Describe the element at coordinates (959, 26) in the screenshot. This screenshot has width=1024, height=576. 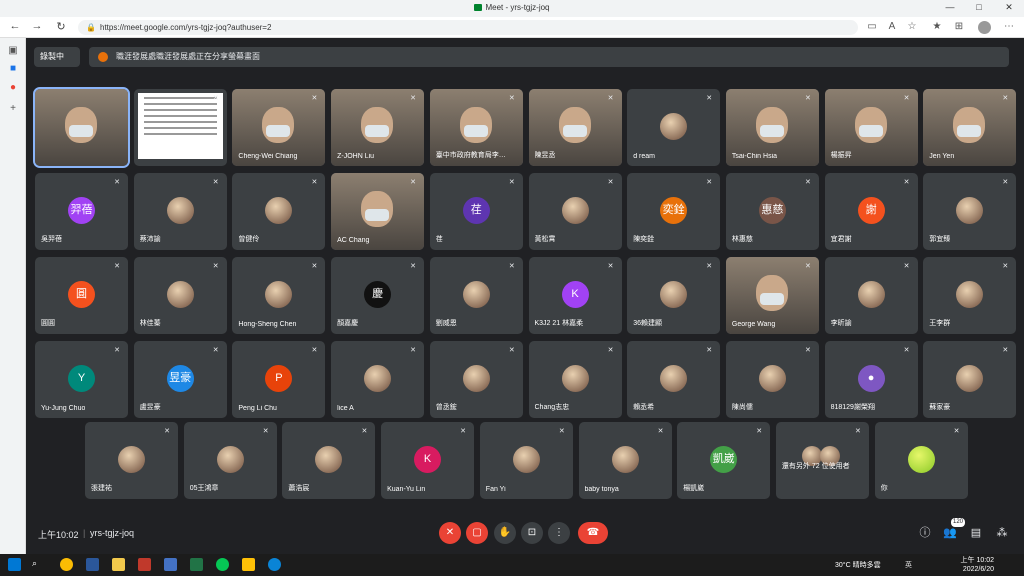
I see `collections-icon: ⊞` at that location.